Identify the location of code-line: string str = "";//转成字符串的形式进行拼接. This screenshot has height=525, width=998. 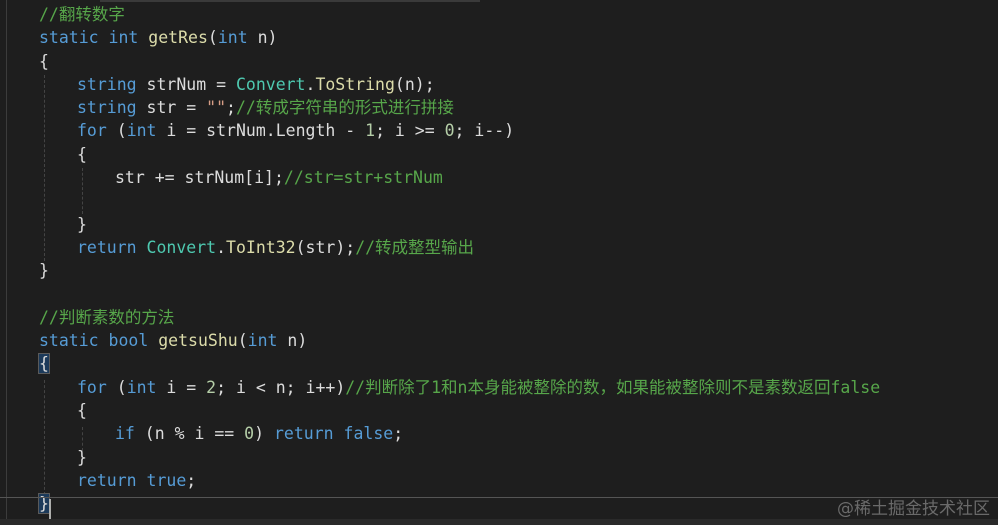
(518, 107).